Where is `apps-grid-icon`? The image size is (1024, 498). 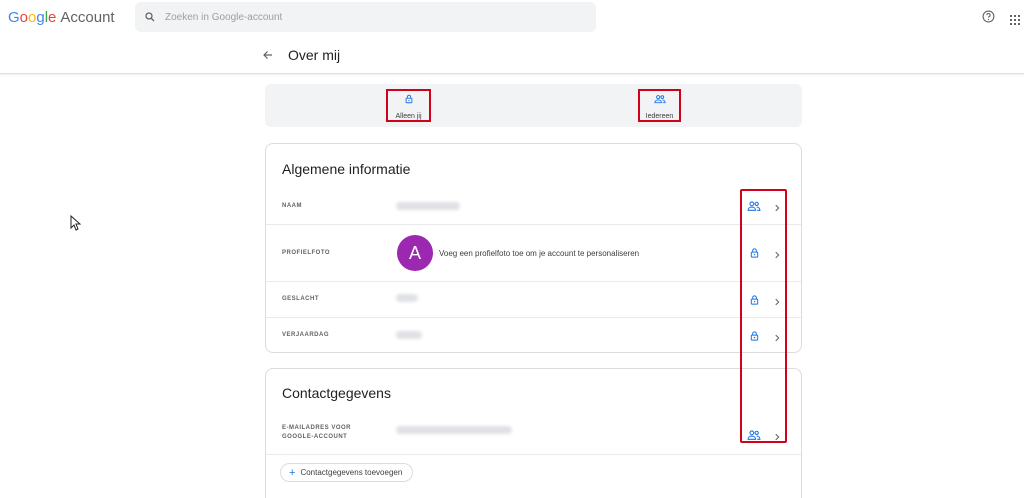 apps-grid-icon is located at coordinates (1015, 21).